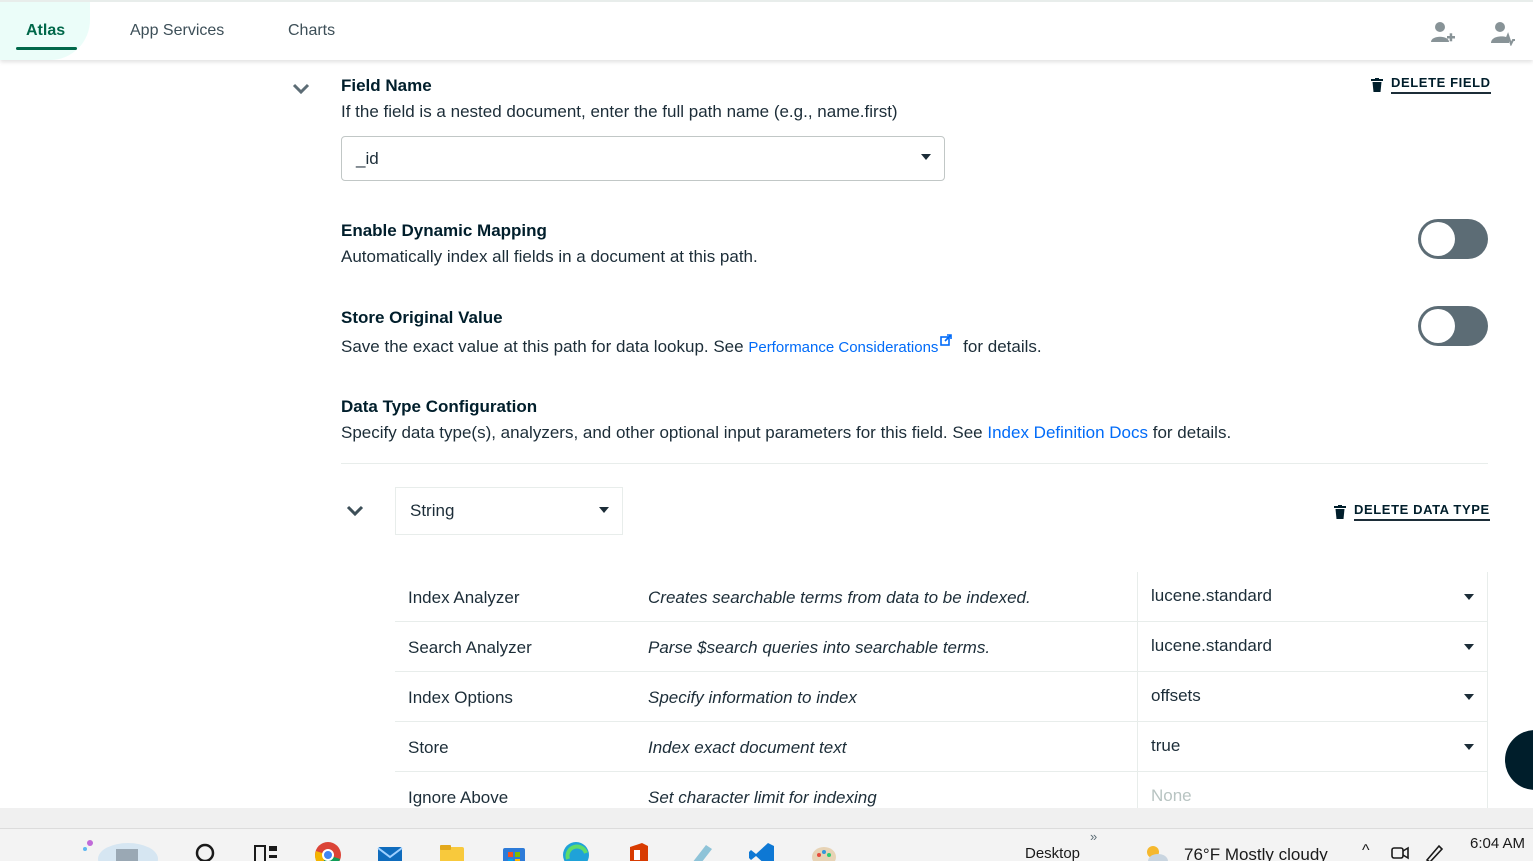 The height and width of the screenshot is (861, 1533). Describe the element at coordinates (355, 511) in the screenshot. I see `collapse-data-type-chevron-icon` at that location.